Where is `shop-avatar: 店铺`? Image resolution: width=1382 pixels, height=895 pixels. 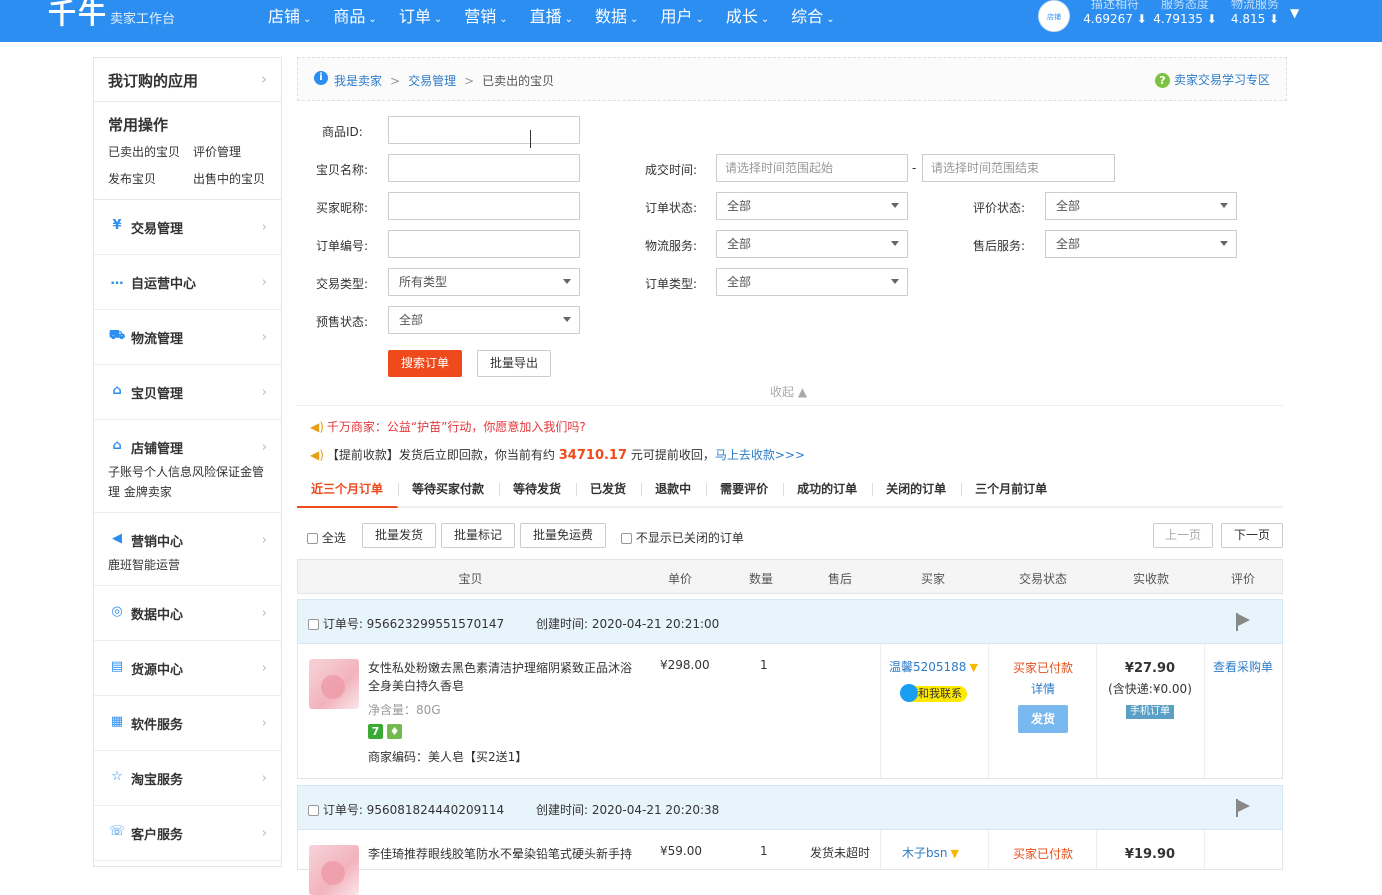
shop-avatar: 店铺 is located at coordinates (1054, 16).